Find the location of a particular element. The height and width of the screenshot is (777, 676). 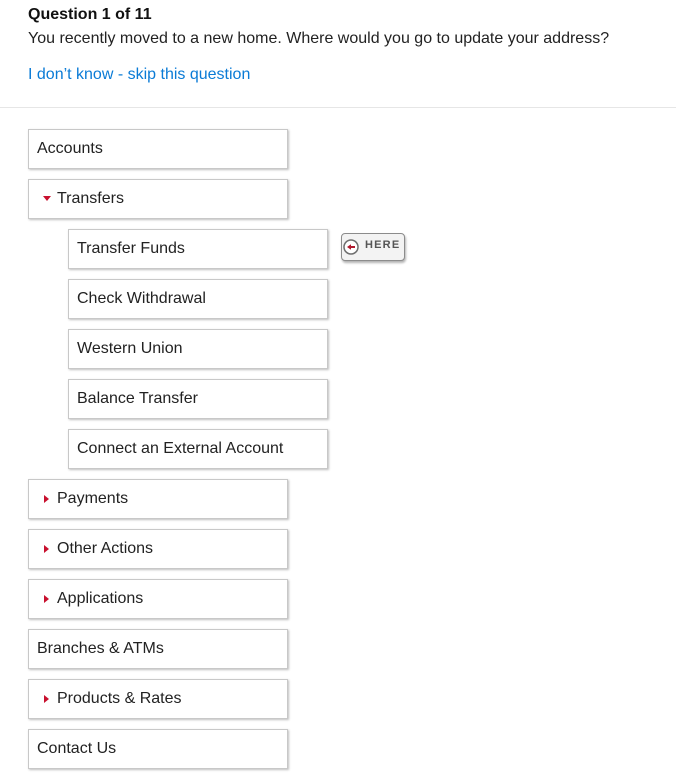

nav-item-label: Payments is located at coordinates (93, 498).